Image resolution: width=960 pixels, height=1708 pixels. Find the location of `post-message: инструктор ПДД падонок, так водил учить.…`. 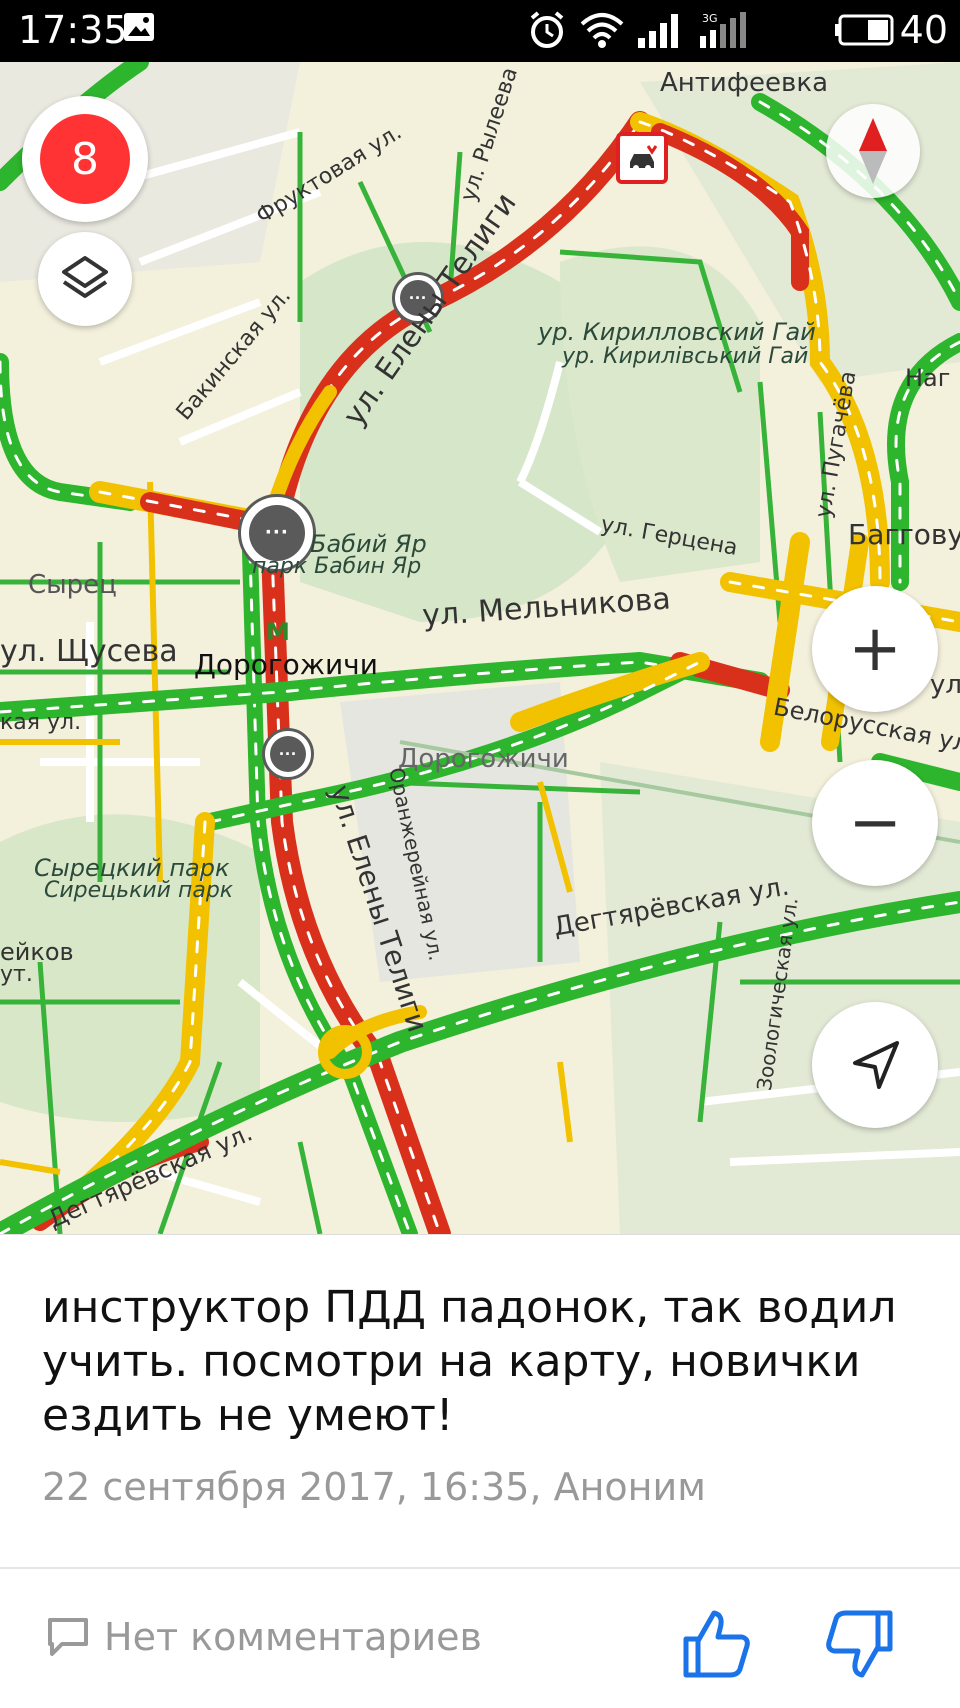

post-message: инструктор ПДД падонок, так водил учить.… is located at coordinates (469, 1361).